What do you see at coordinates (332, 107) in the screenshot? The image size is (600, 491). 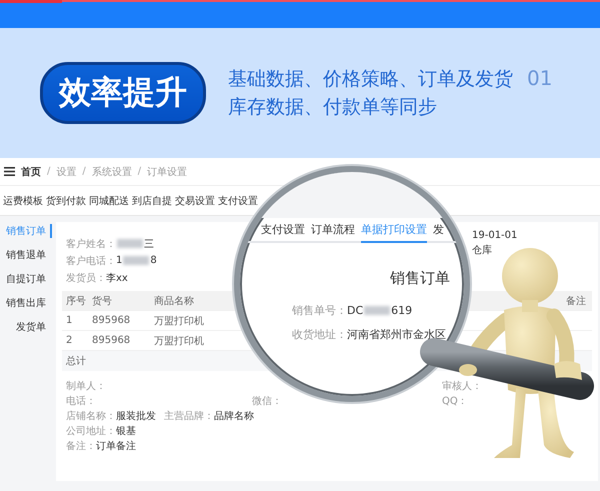 I see `feature-text: 库存数据、付款单等同步` at bounding box center [332, 107].